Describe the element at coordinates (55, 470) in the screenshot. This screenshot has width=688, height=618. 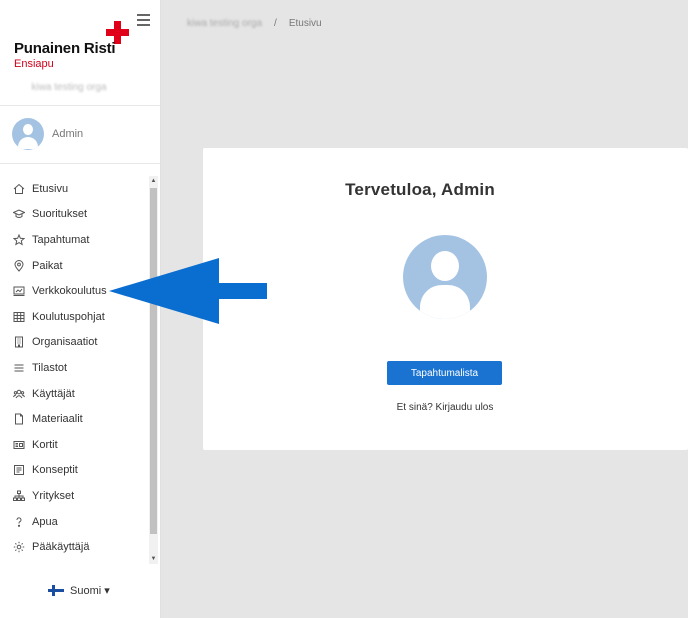
I see `sidebar-item-label: Konseptit` at that location.